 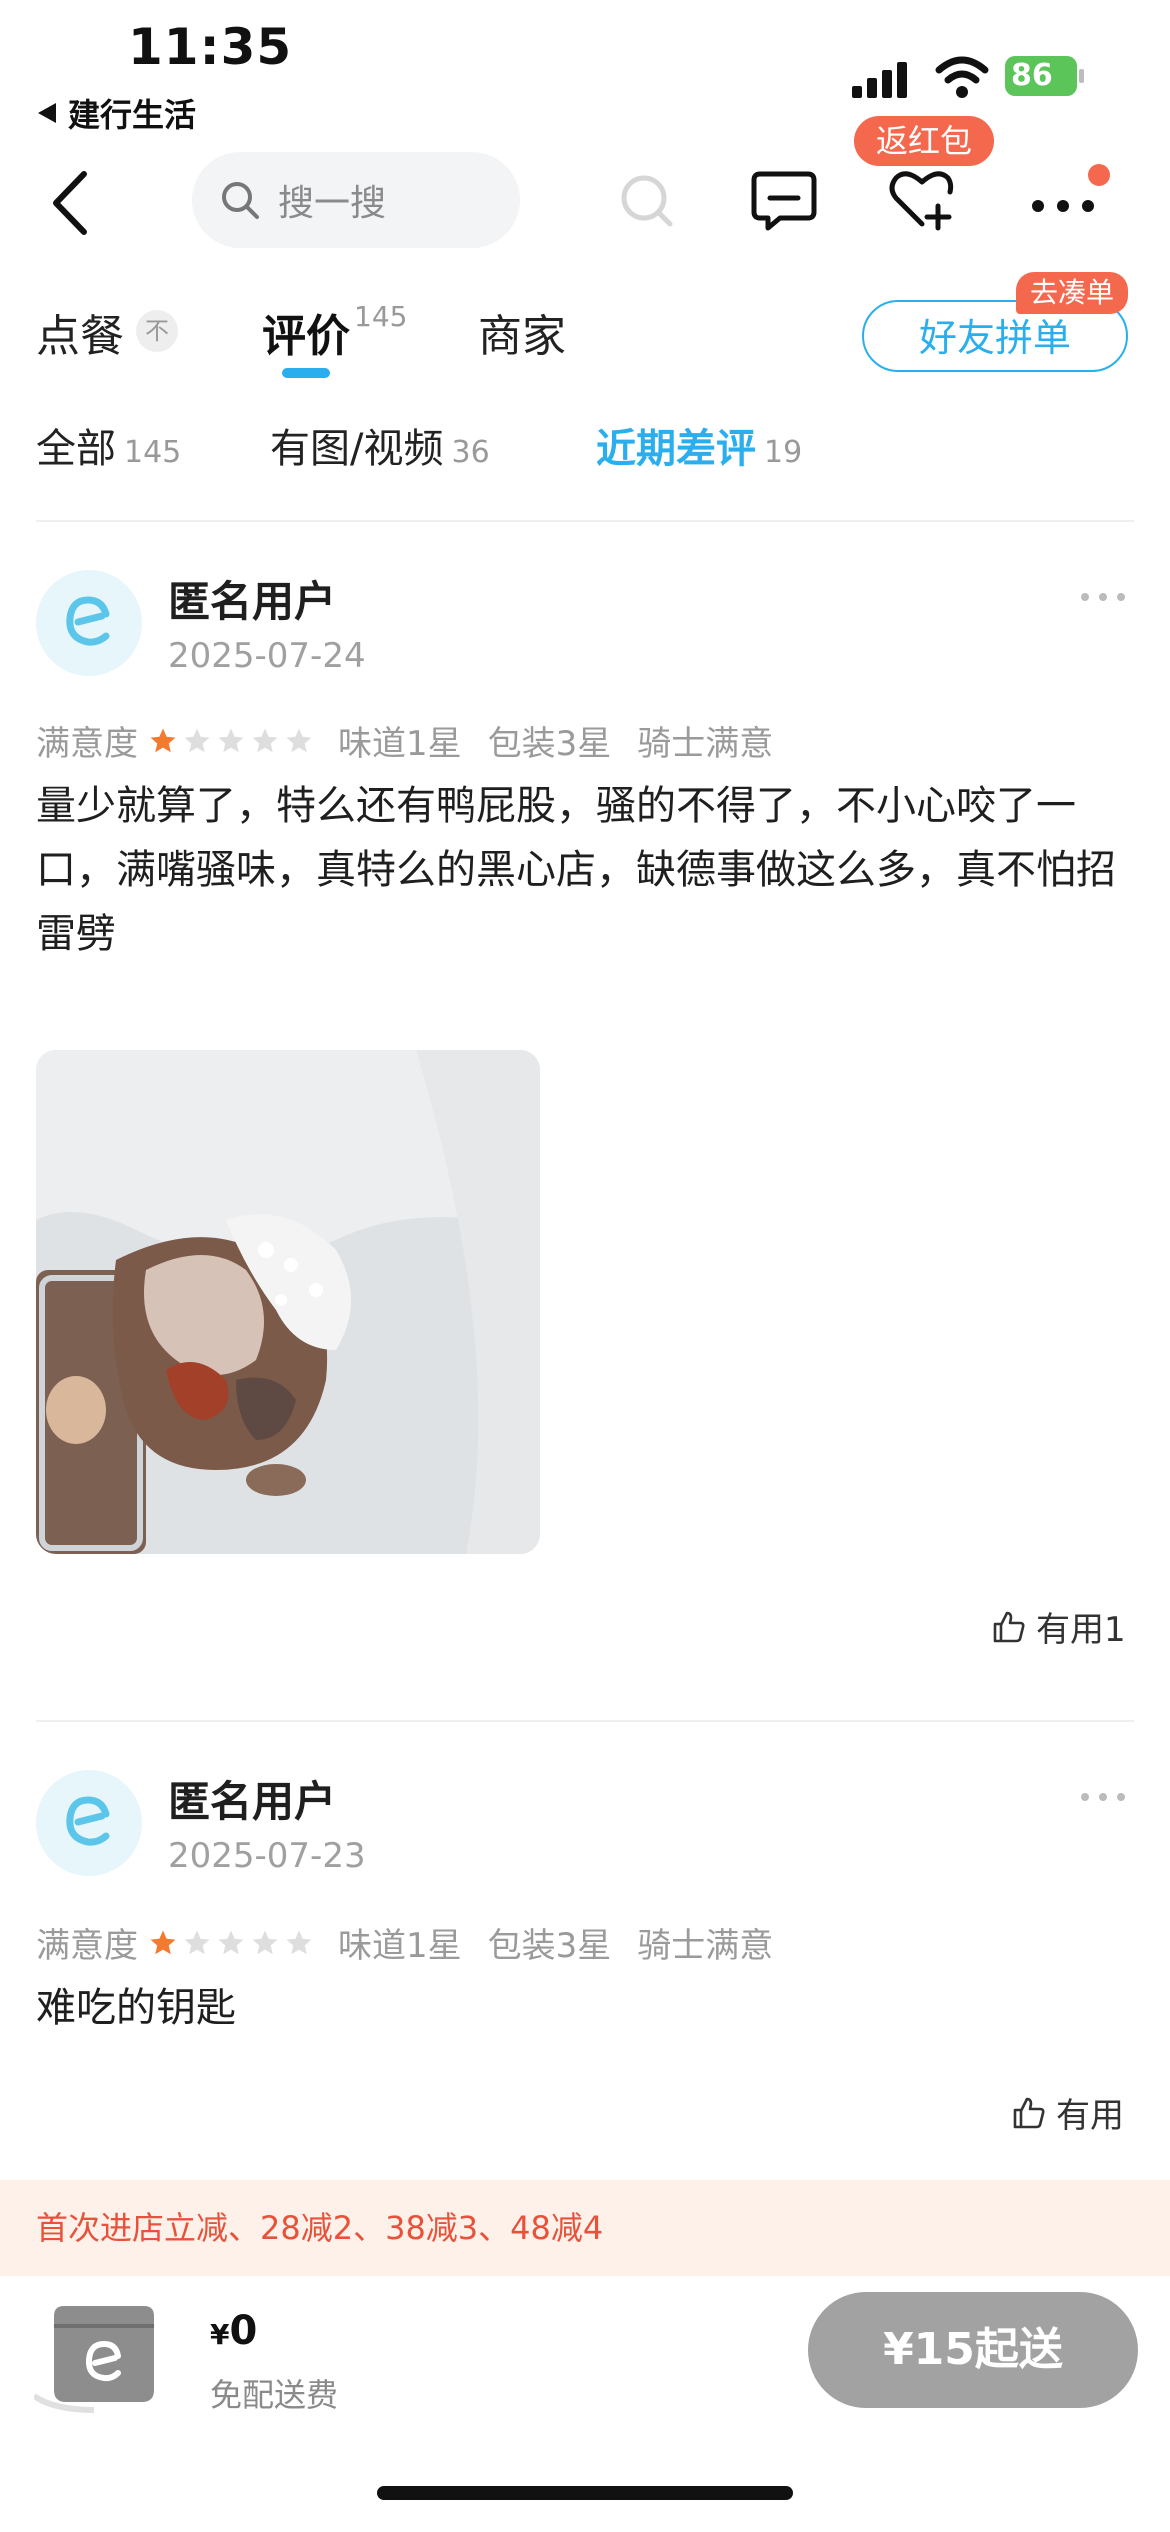 What do you see at coordinates (80, 332) in the screenshot?
I see `tab-order: 点餐` at bounding box center [80, 332].